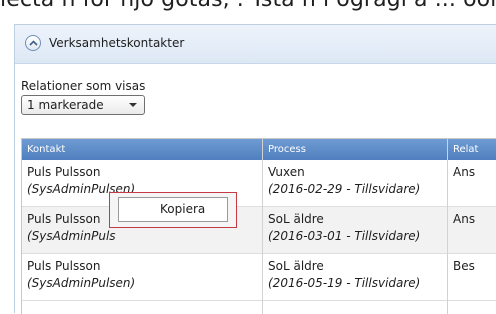 The width and height of the screenshot is (496, 314). I want to click on relations-dropdown: 1 markerade, so click(83, 105).